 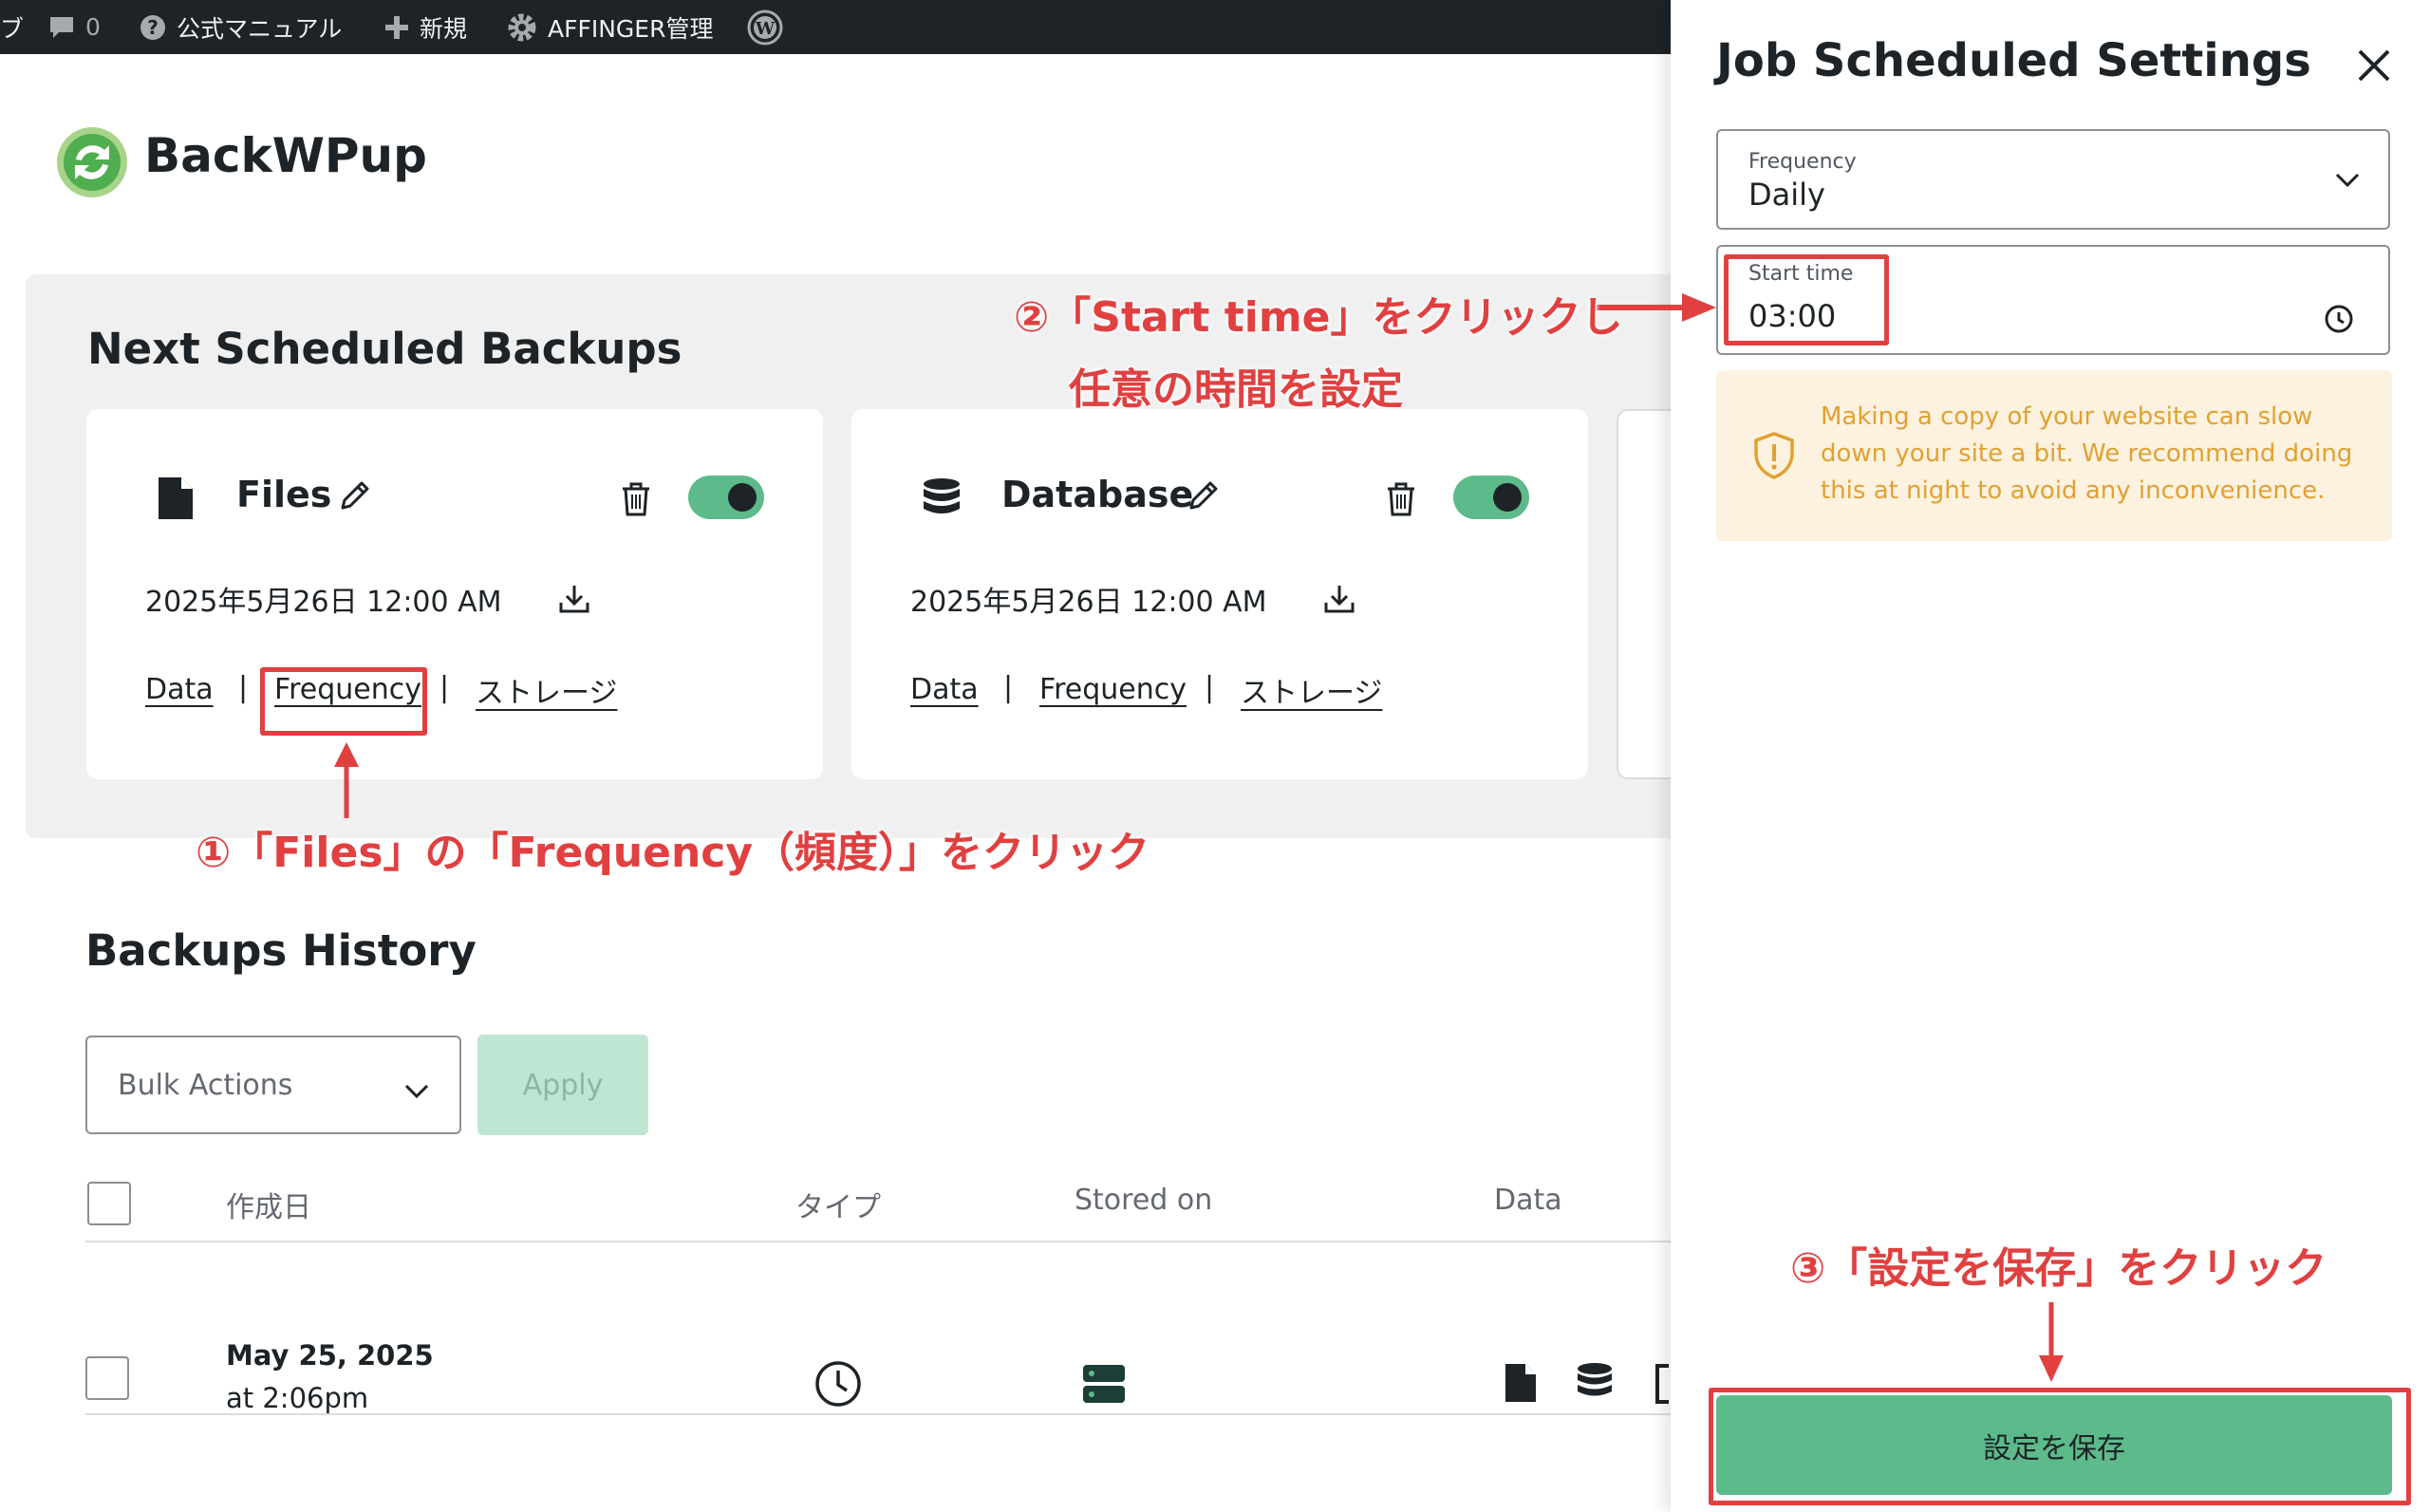 I want to click on admin-bar-wp-logo: W, so click(x=765, y=27).